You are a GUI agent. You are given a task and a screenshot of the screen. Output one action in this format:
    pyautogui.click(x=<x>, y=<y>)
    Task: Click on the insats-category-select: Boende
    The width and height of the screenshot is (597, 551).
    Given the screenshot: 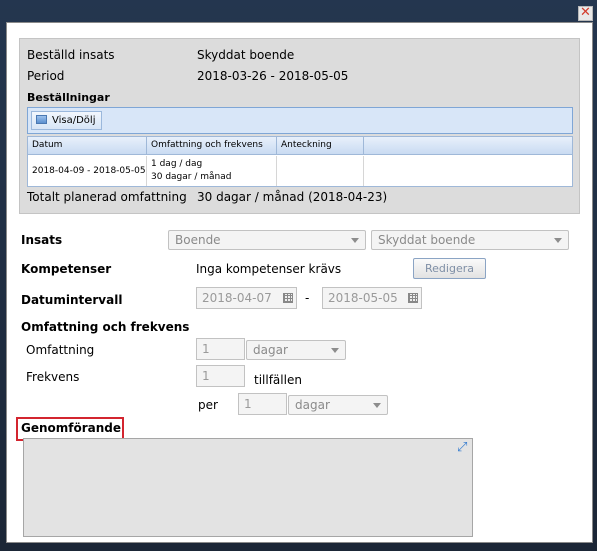 What is the action you would take?
    pyautogui.click(x=267, y=240)
    